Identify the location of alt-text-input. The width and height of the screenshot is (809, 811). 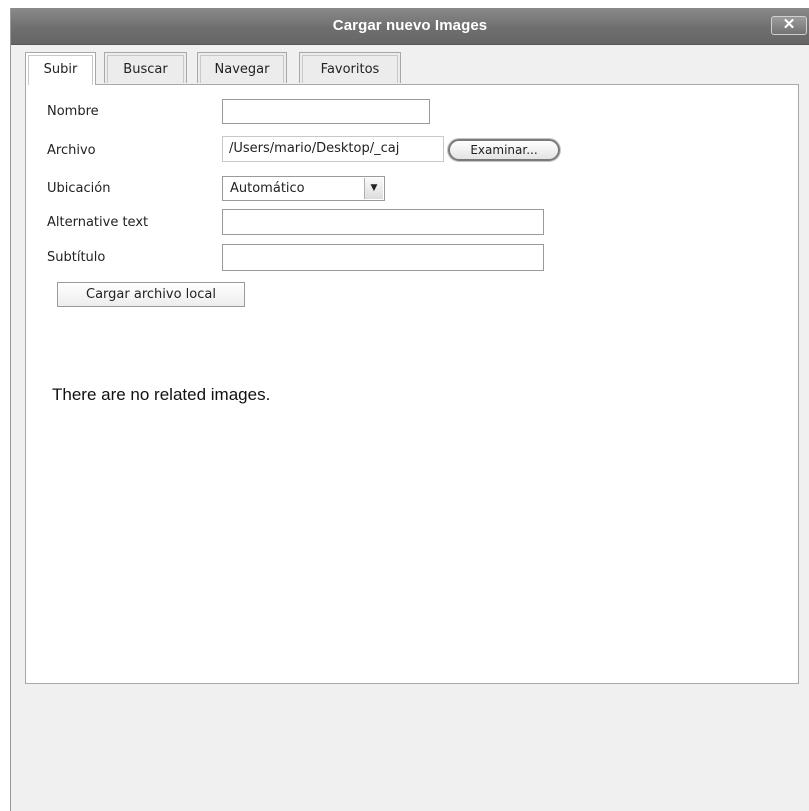
(383, 222).